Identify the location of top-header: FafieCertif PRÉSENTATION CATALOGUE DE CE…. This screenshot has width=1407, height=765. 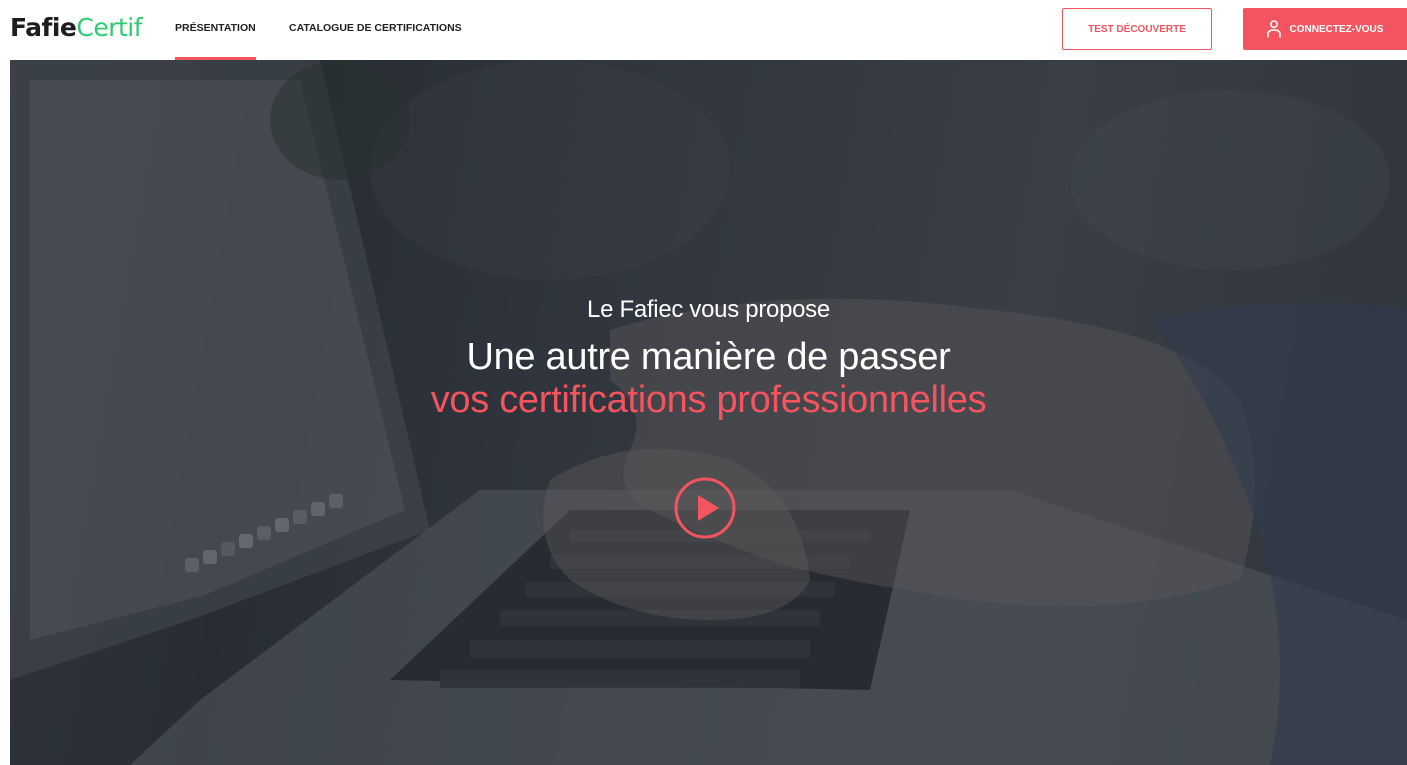
(703, 30).